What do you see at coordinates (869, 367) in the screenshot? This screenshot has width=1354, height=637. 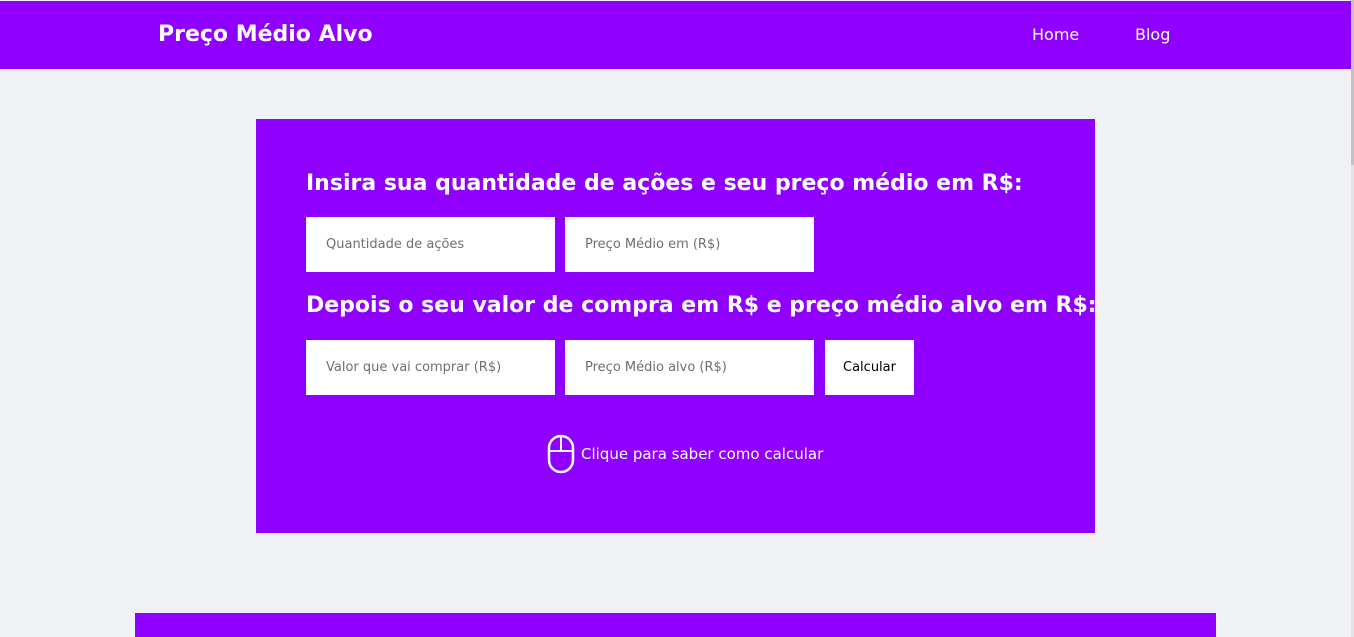 I see `calculate-button: Calcular` at bounding box center [869, 367].